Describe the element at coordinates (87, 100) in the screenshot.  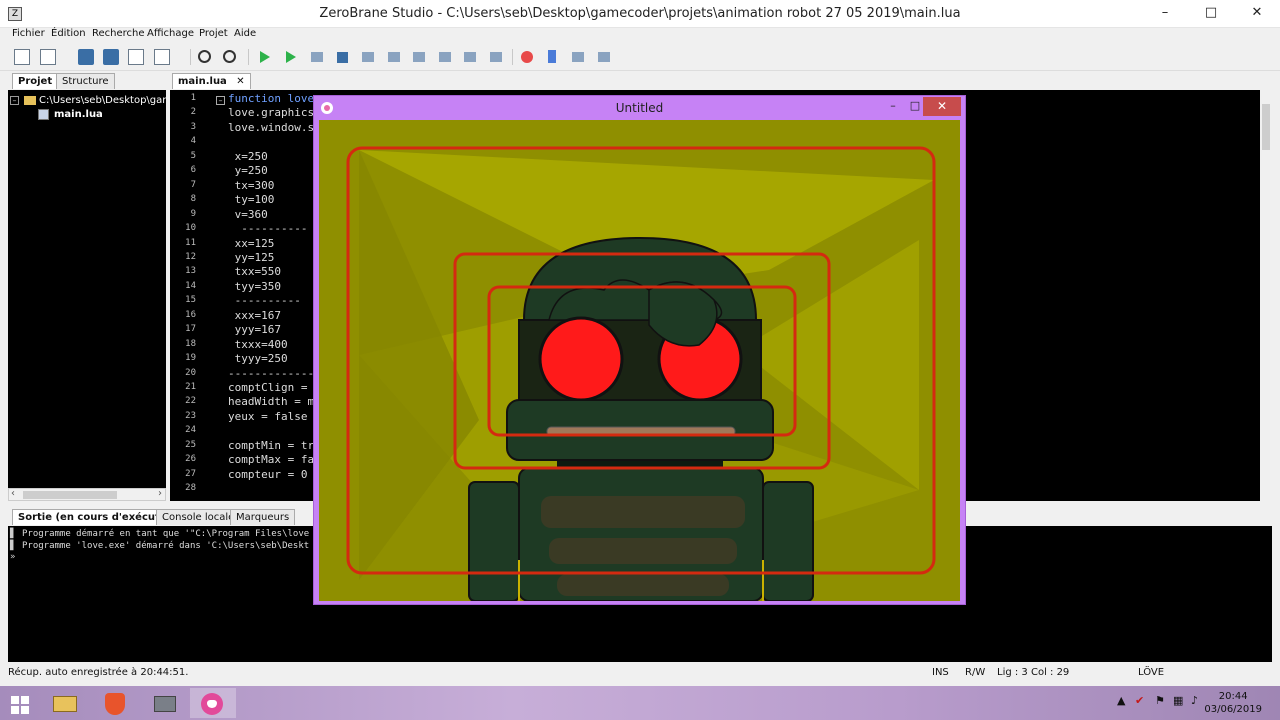
I see `tree-root-folder: – C:\Users\seb\Desktop\gamecod` at that location.